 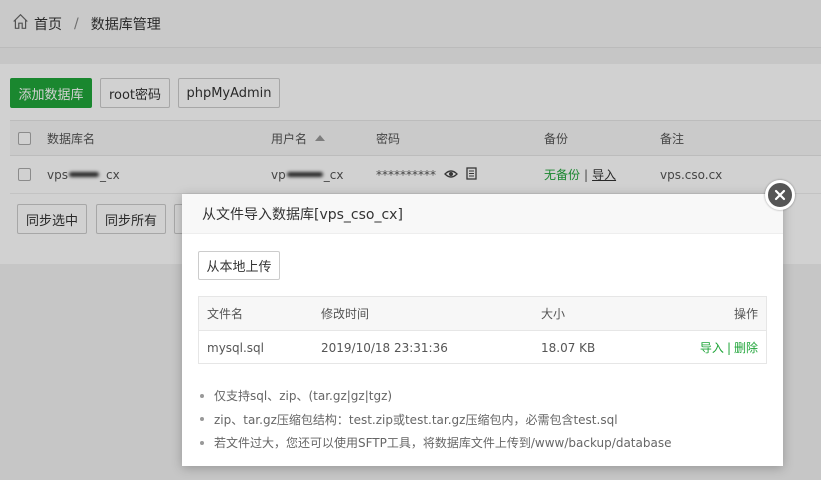 I want to click on close-icon, so click(x=780, y=195).